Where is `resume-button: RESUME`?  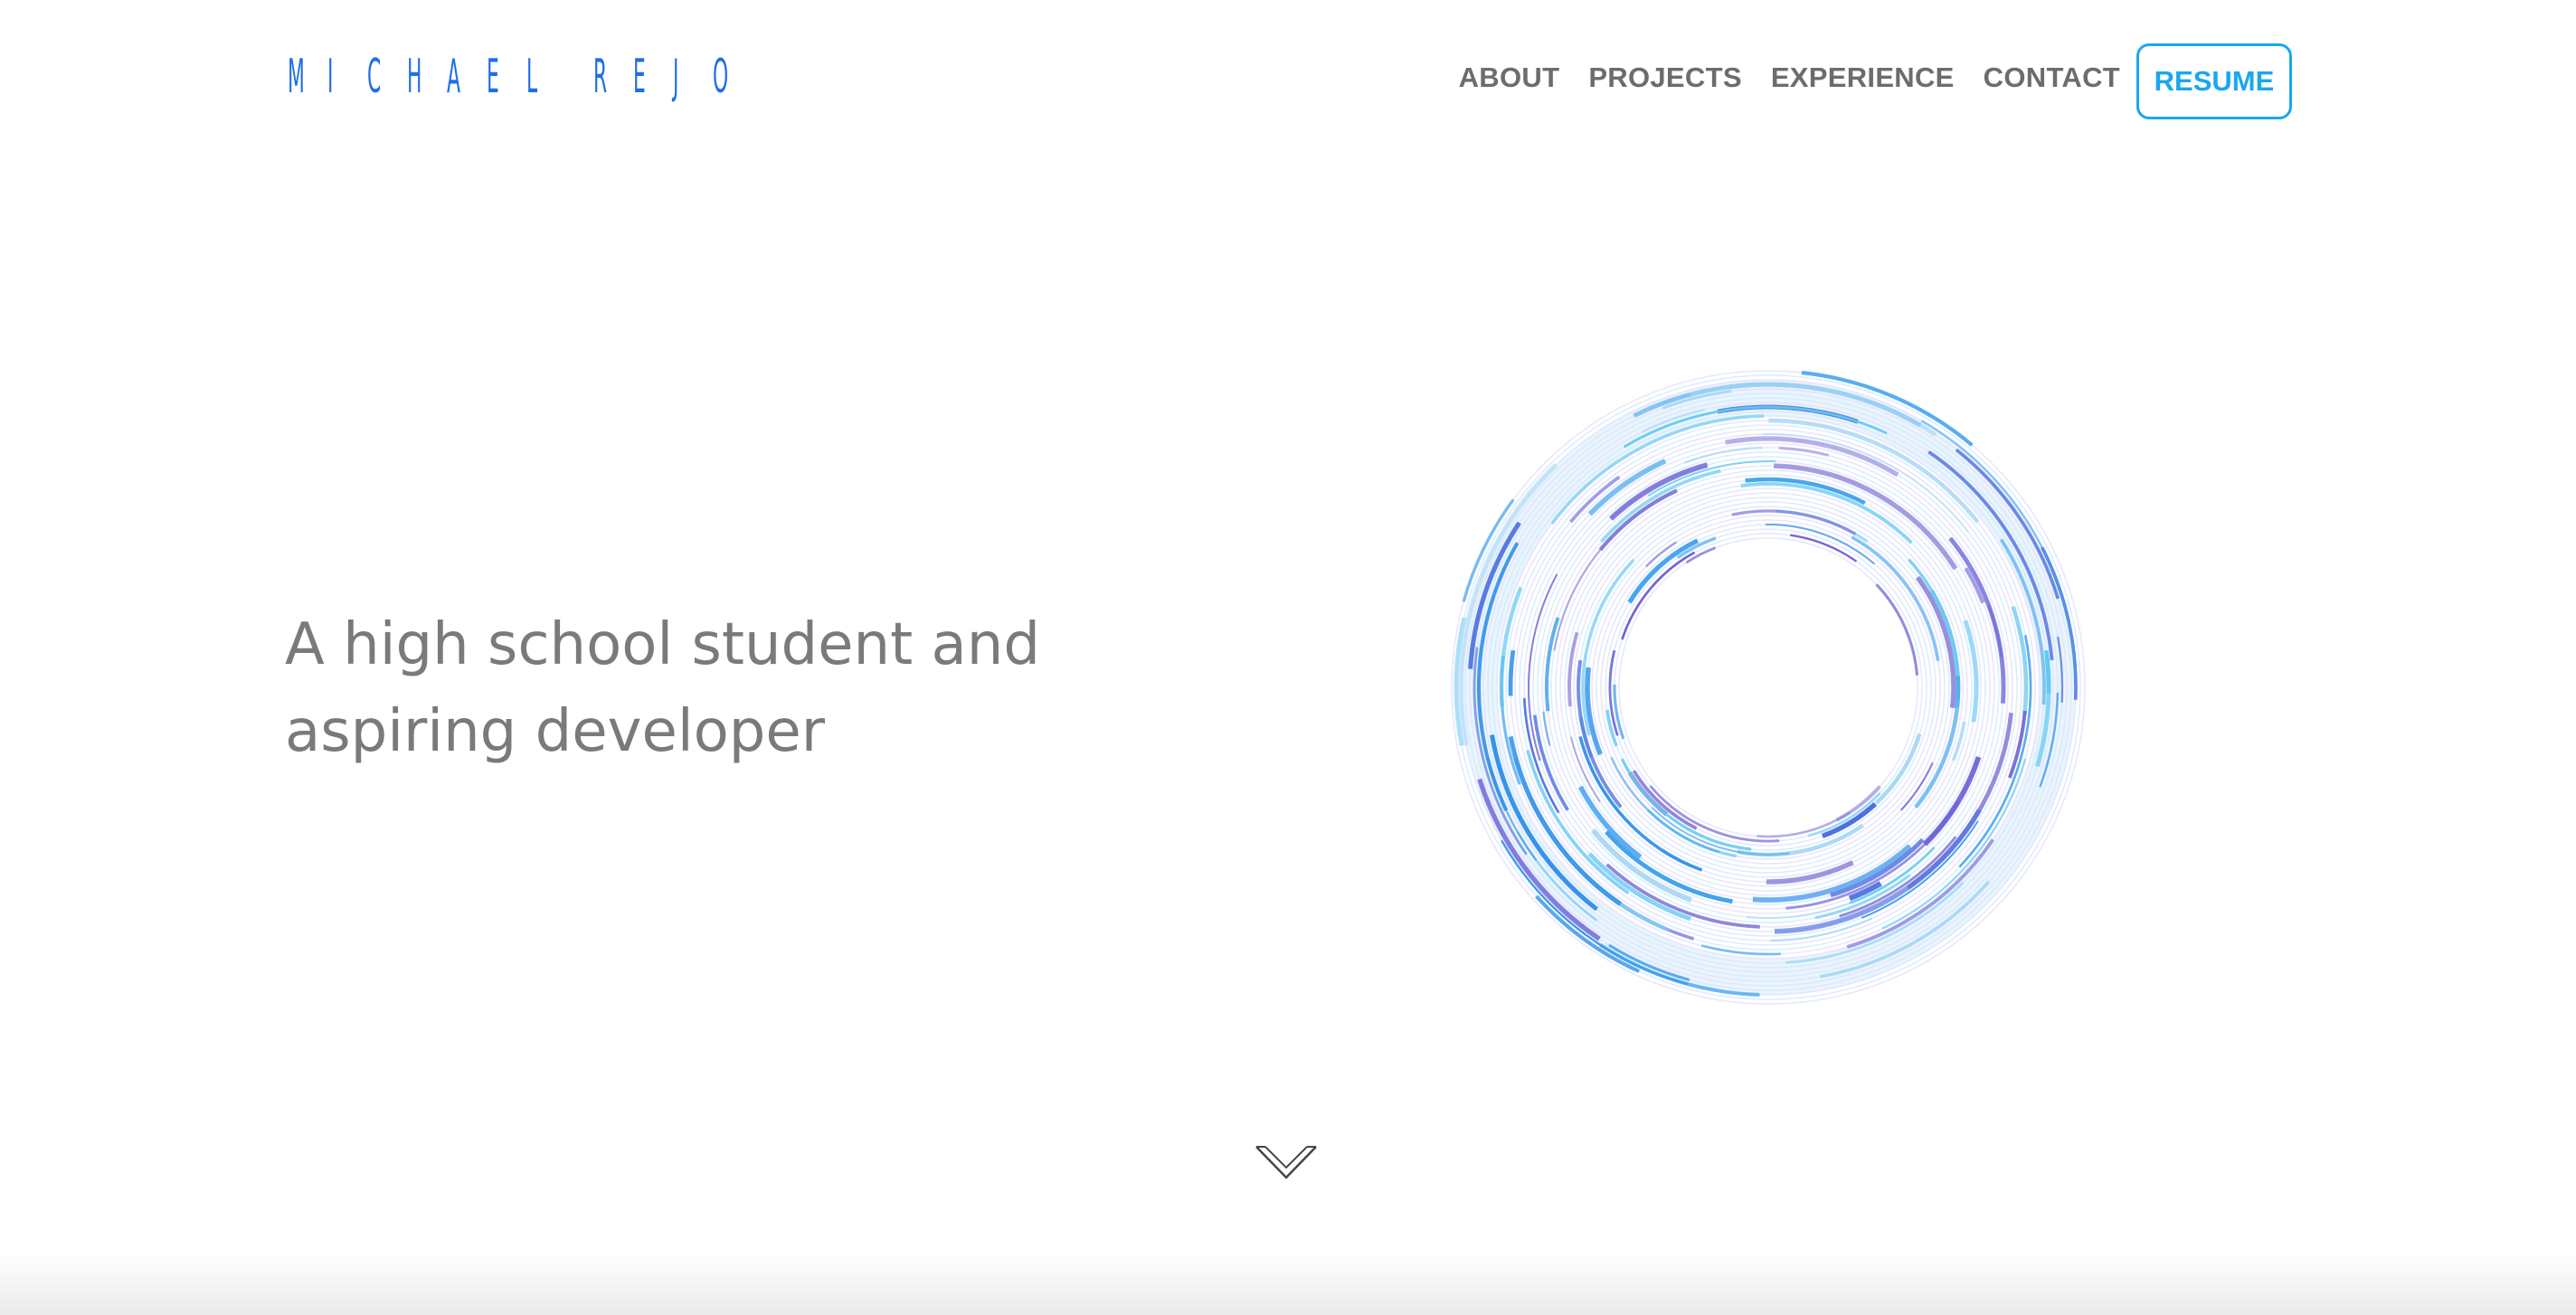
resume-button: RESUME is located at coordinates (2214, 81).